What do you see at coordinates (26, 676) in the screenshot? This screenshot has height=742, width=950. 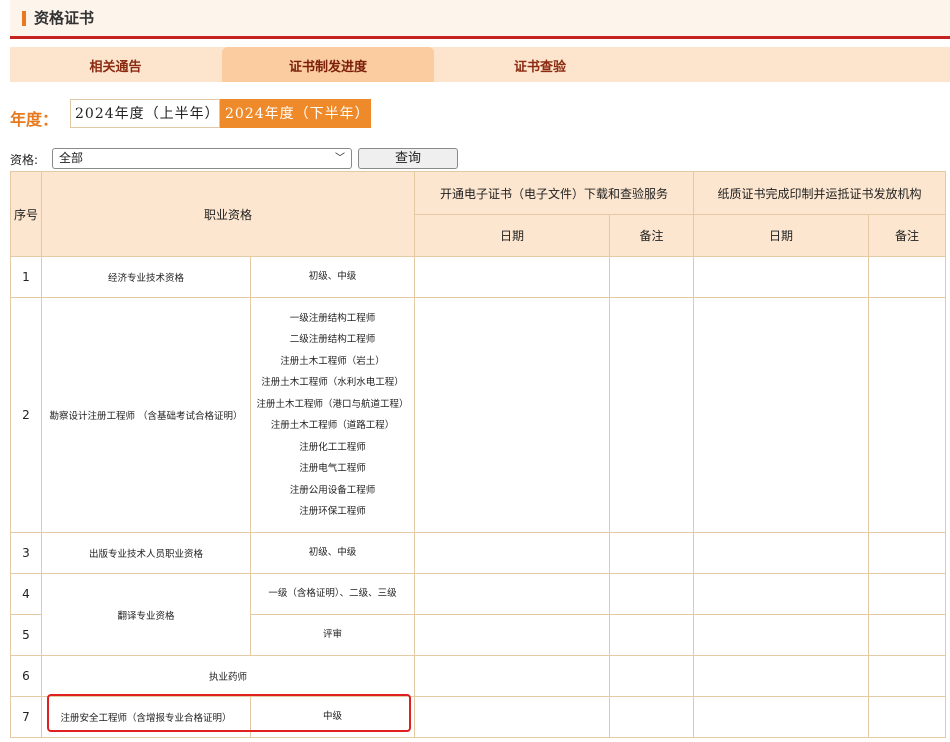 I see `row-seq: 6` at bounding box center [26, 676].